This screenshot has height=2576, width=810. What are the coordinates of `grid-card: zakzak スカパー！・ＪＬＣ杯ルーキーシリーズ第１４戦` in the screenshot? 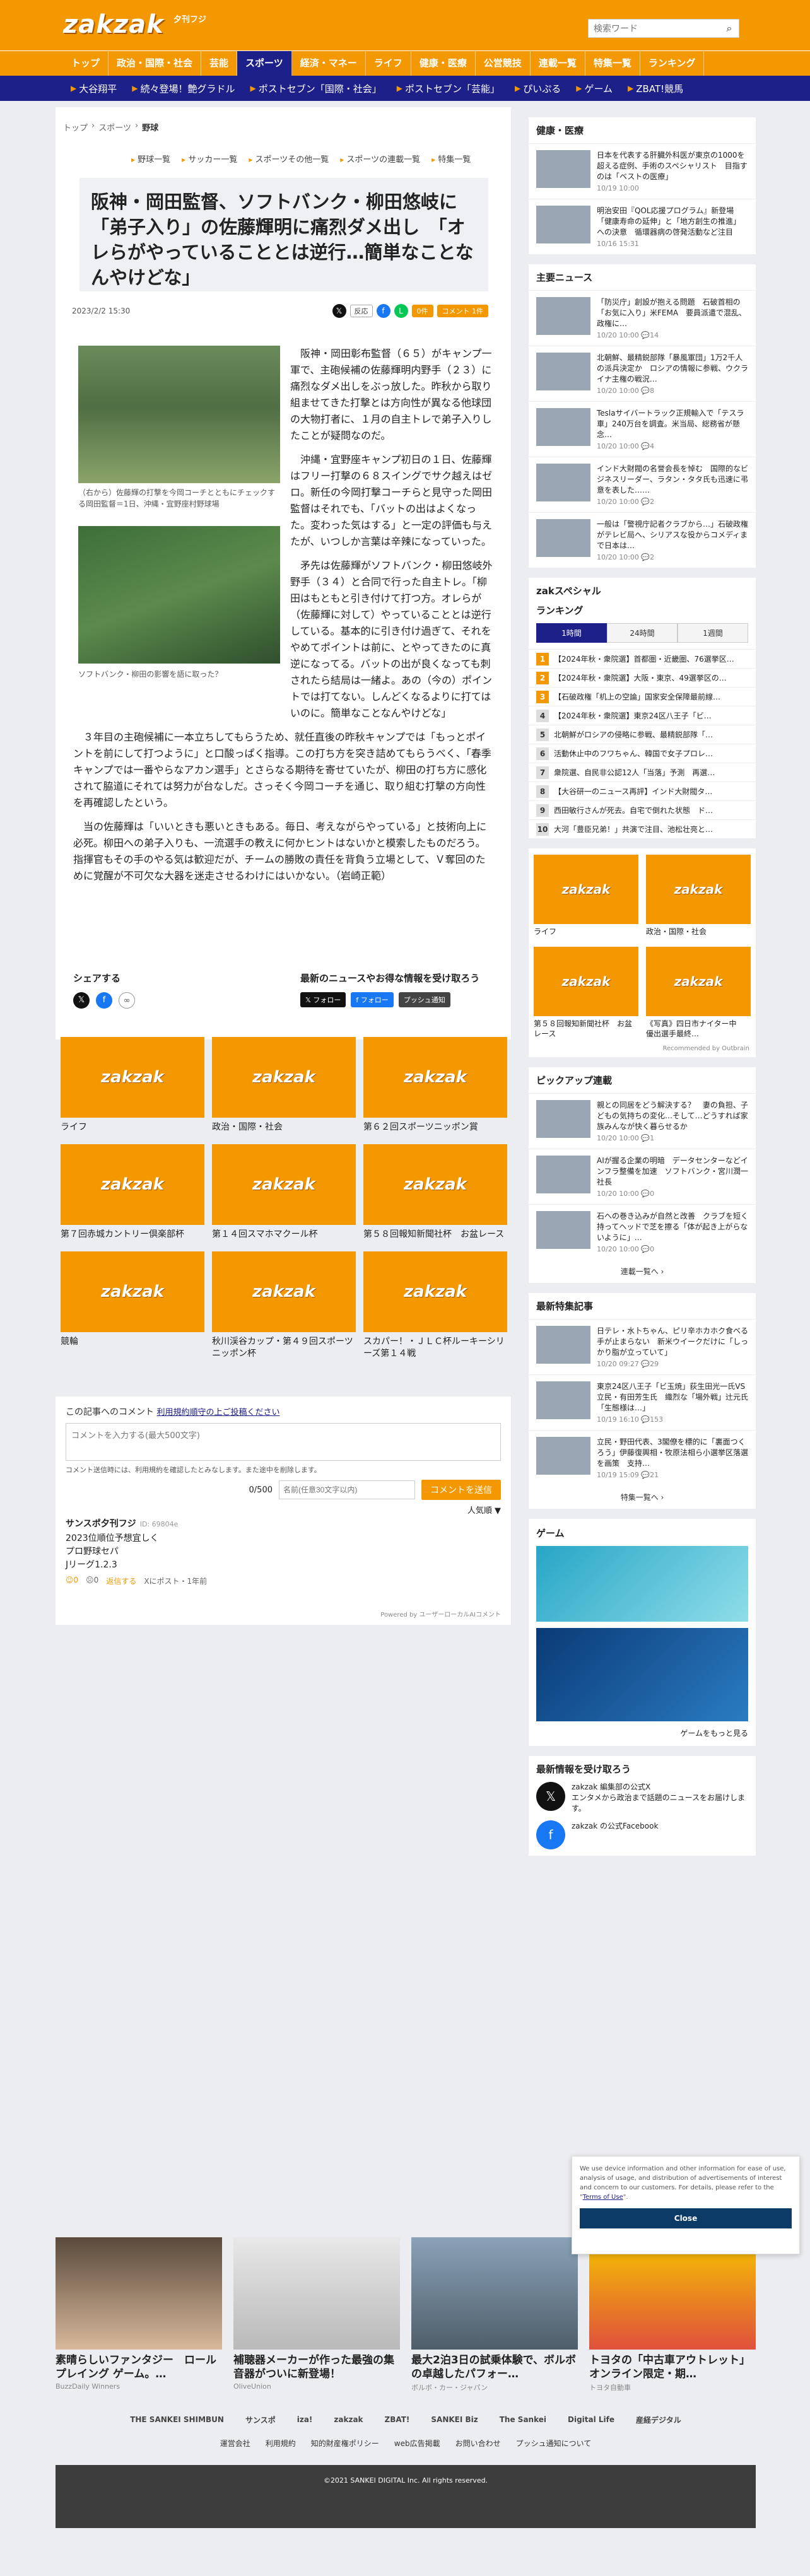 It's located at (435, 1305).